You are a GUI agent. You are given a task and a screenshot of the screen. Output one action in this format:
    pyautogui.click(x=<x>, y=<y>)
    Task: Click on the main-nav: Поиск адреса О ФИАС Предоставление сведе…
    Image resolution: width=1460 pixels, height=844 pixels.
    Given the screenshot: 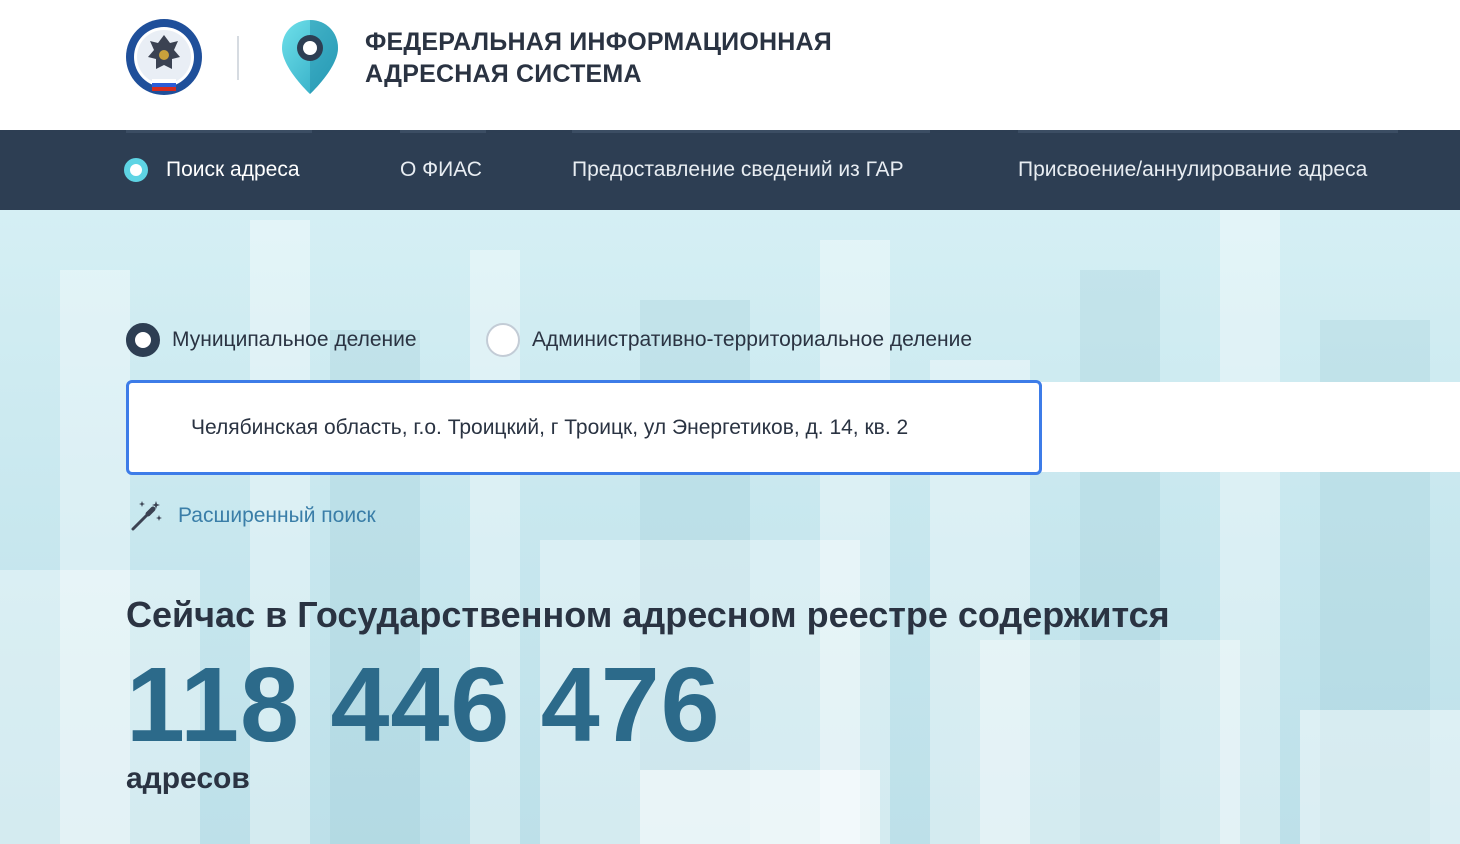 What is the action you would take?
    pyautogui.click(x=730, y=170)
    